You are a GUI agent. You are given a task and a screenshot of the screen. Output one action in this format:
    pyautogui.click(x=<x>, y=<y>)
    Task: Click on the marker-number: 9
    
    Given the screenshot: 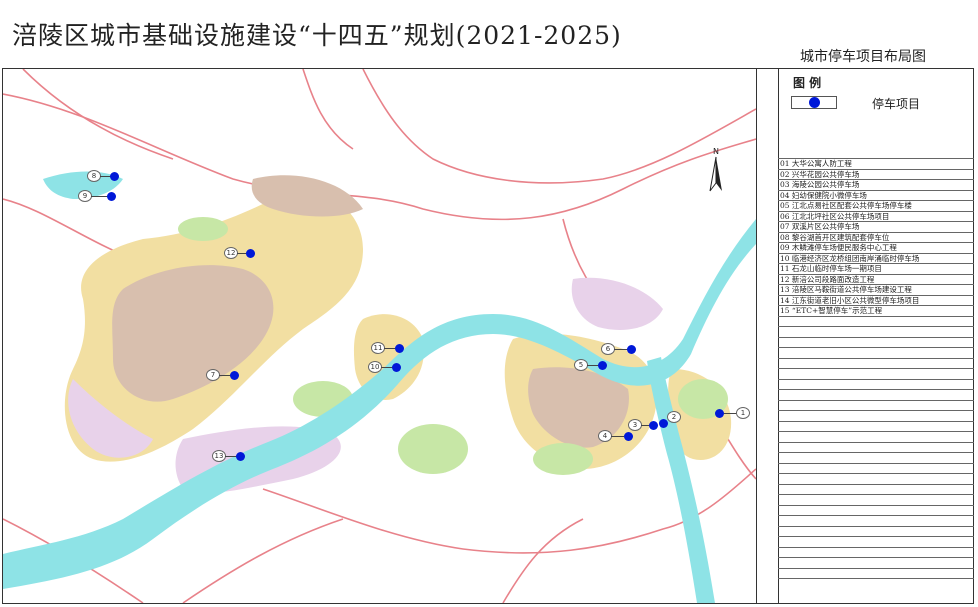 What is the action you would take?
    pyautogui.click(x=85, y=196)
    